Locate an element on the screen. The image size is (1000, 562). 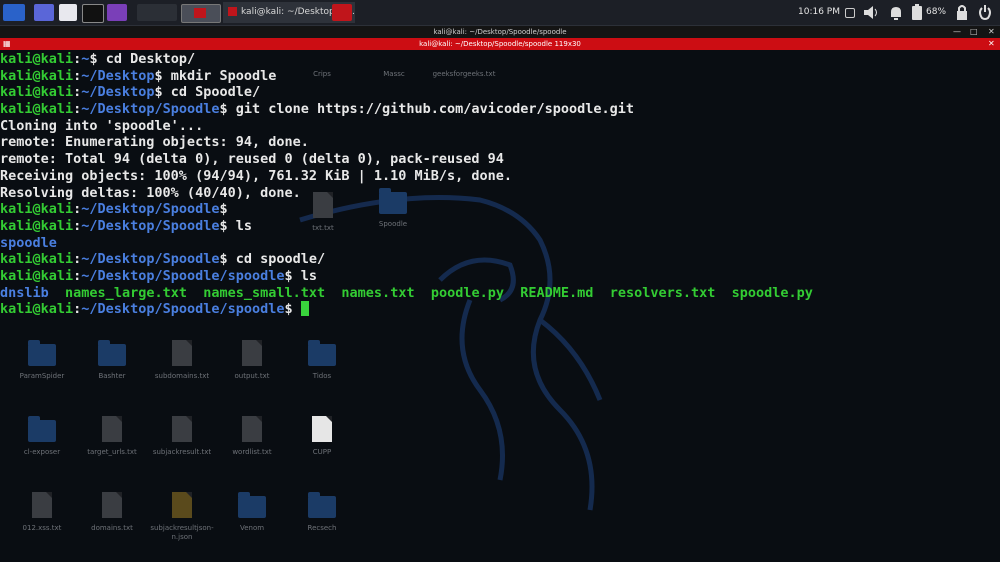
maximize-button: □ is located at coordinates (974, 32).